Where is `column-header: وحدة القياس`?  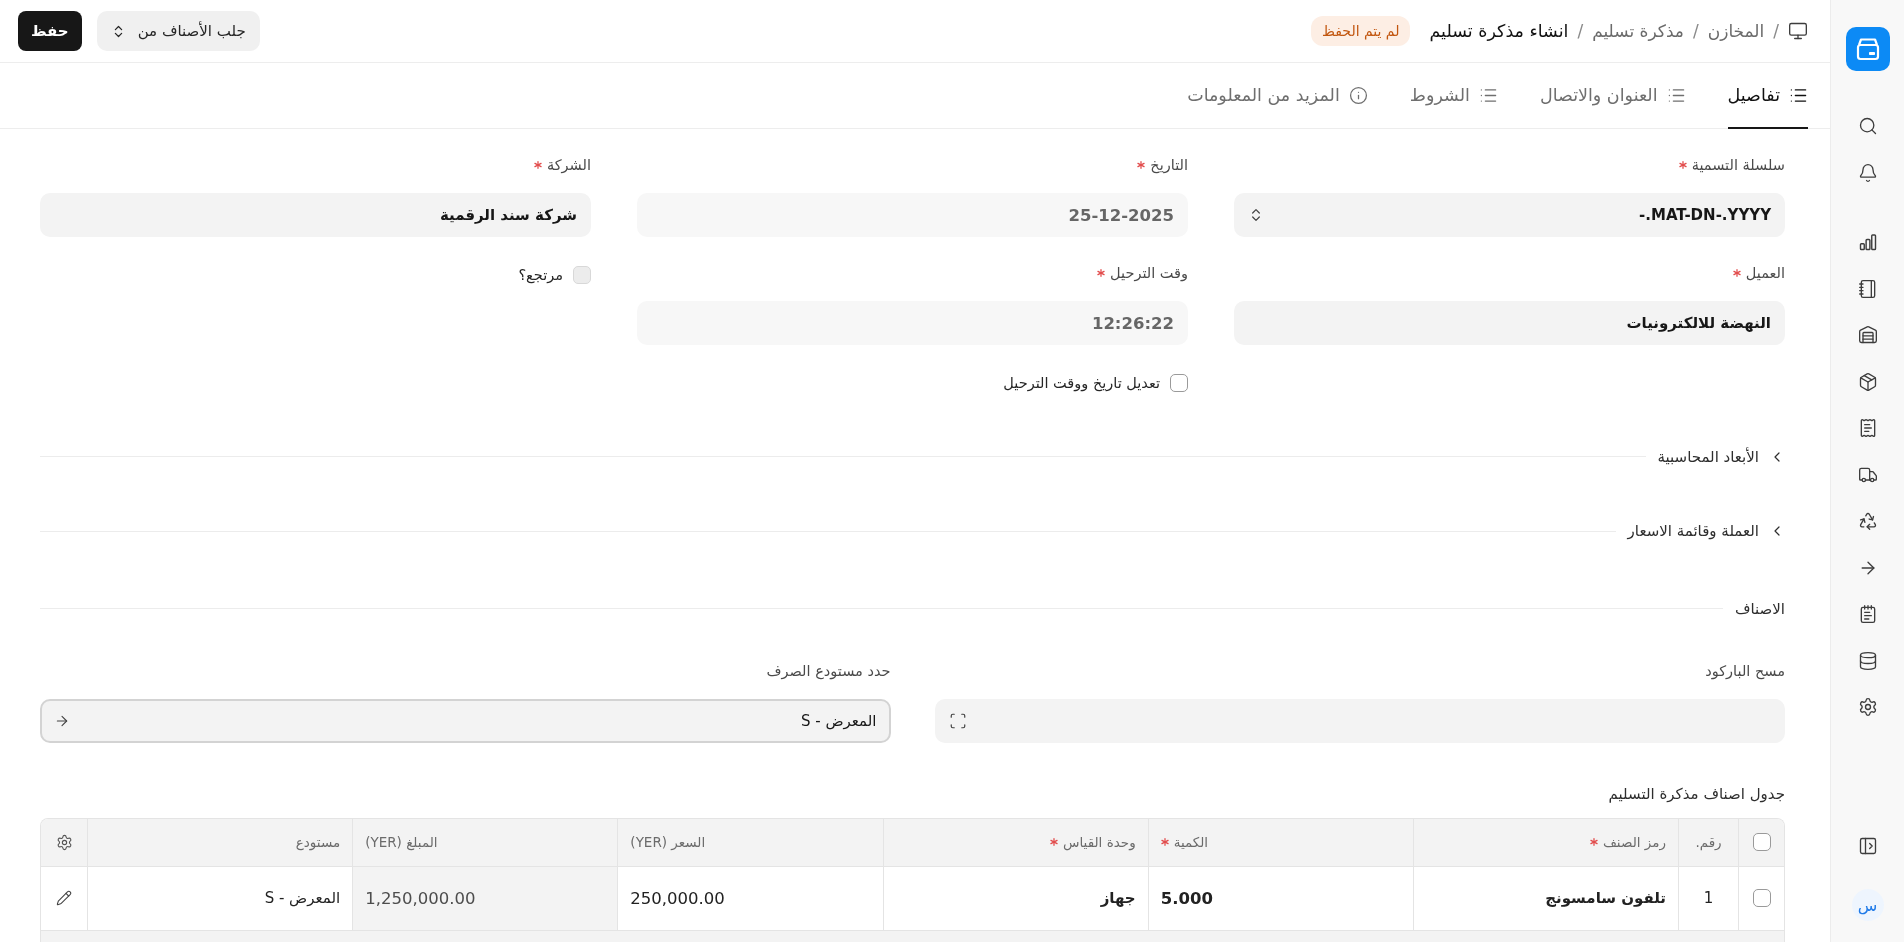 column-header: وحدة القياس is located at coordinates (1099, 842).